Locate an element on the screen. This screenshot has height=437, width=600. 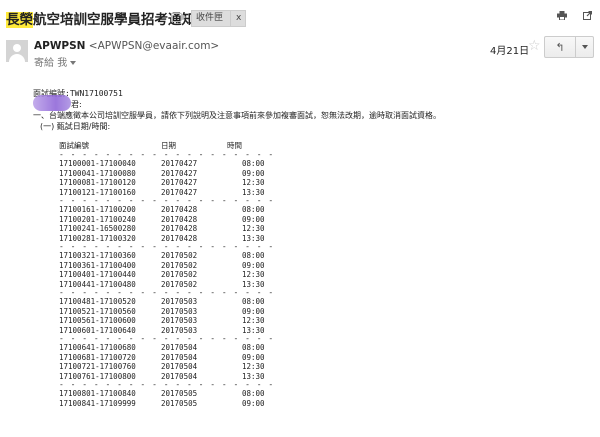
table-row: 17100361-17100400 20170502 09:00 is located at coordinates (169, 266).